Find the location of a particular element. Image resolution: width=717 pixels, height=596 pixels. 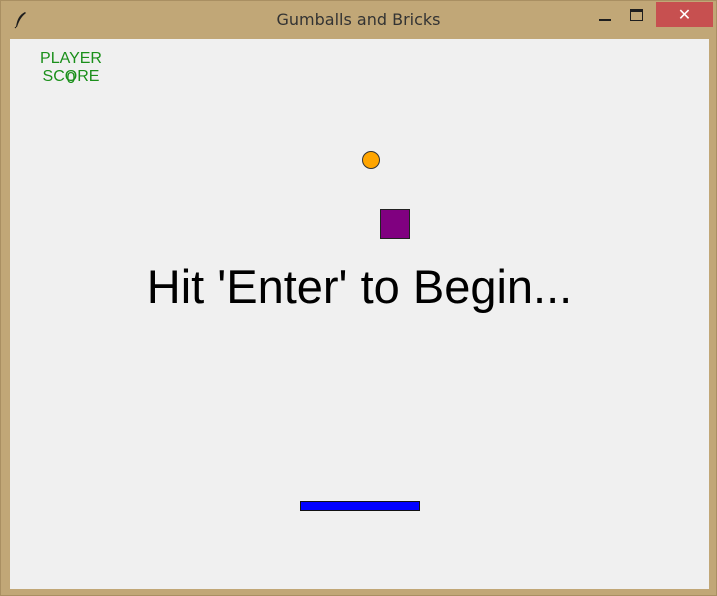

gumball is located at coordinates (371, 160).